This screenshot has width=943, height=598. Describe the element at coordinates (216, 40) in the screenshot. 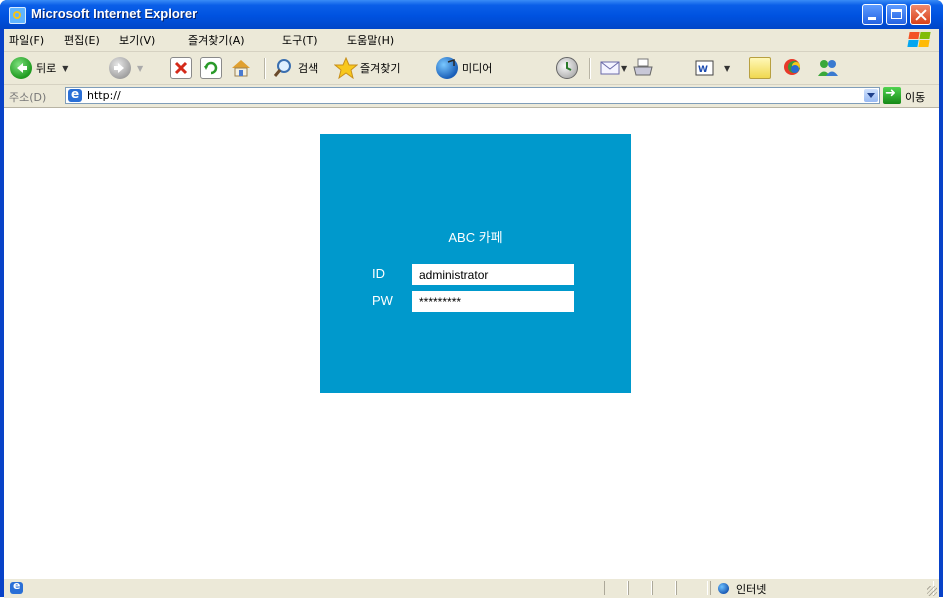

I see `menu-favorites: 즐겨찾기(A)` at that location.